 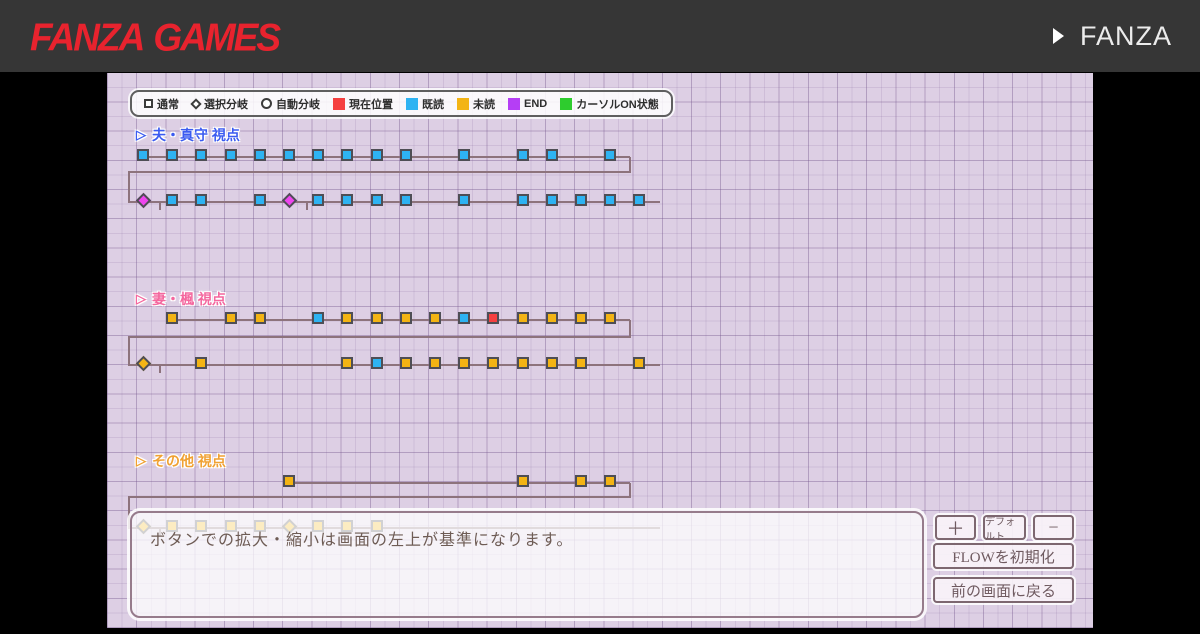 What do you see at coordinates (493, 318) in the screenshot?
I see `flow-node-current` at bounding box center [493, 318].